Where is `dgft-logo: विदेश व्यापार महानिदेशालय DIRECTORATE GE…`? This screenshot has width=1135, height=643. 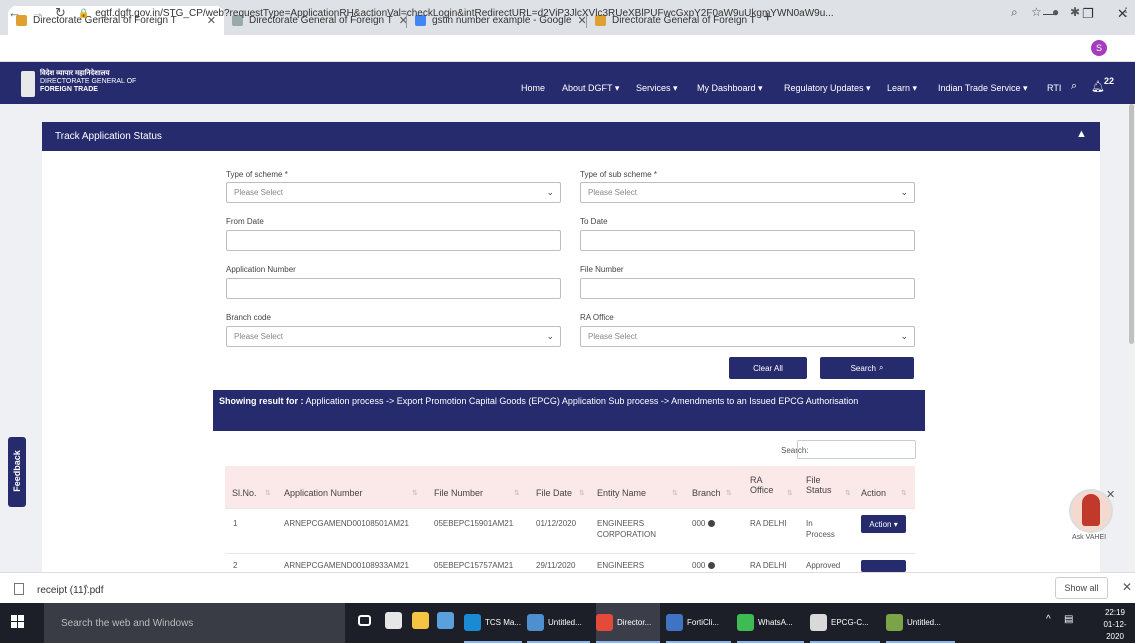 dgft-logo: विदेश व्यापार महानिदेशालय DIRECTORATE GE… is located at coordinates (88, 82).